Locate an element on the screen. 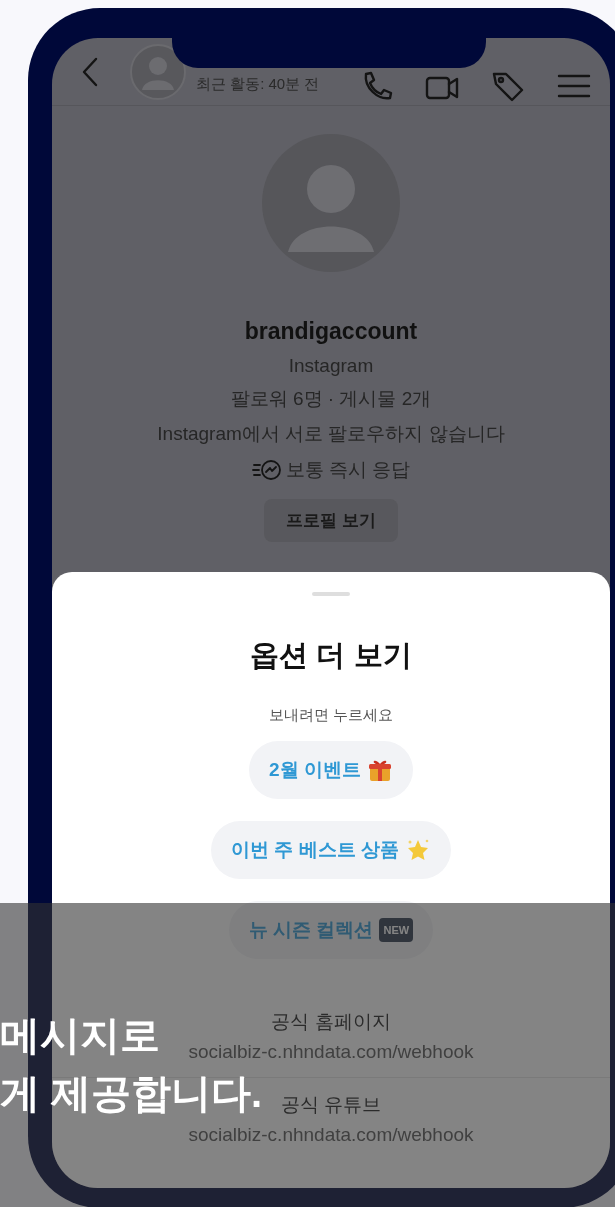 The image size is (615, 1207). new-badge: NEW is located at coordinates (396, 930).